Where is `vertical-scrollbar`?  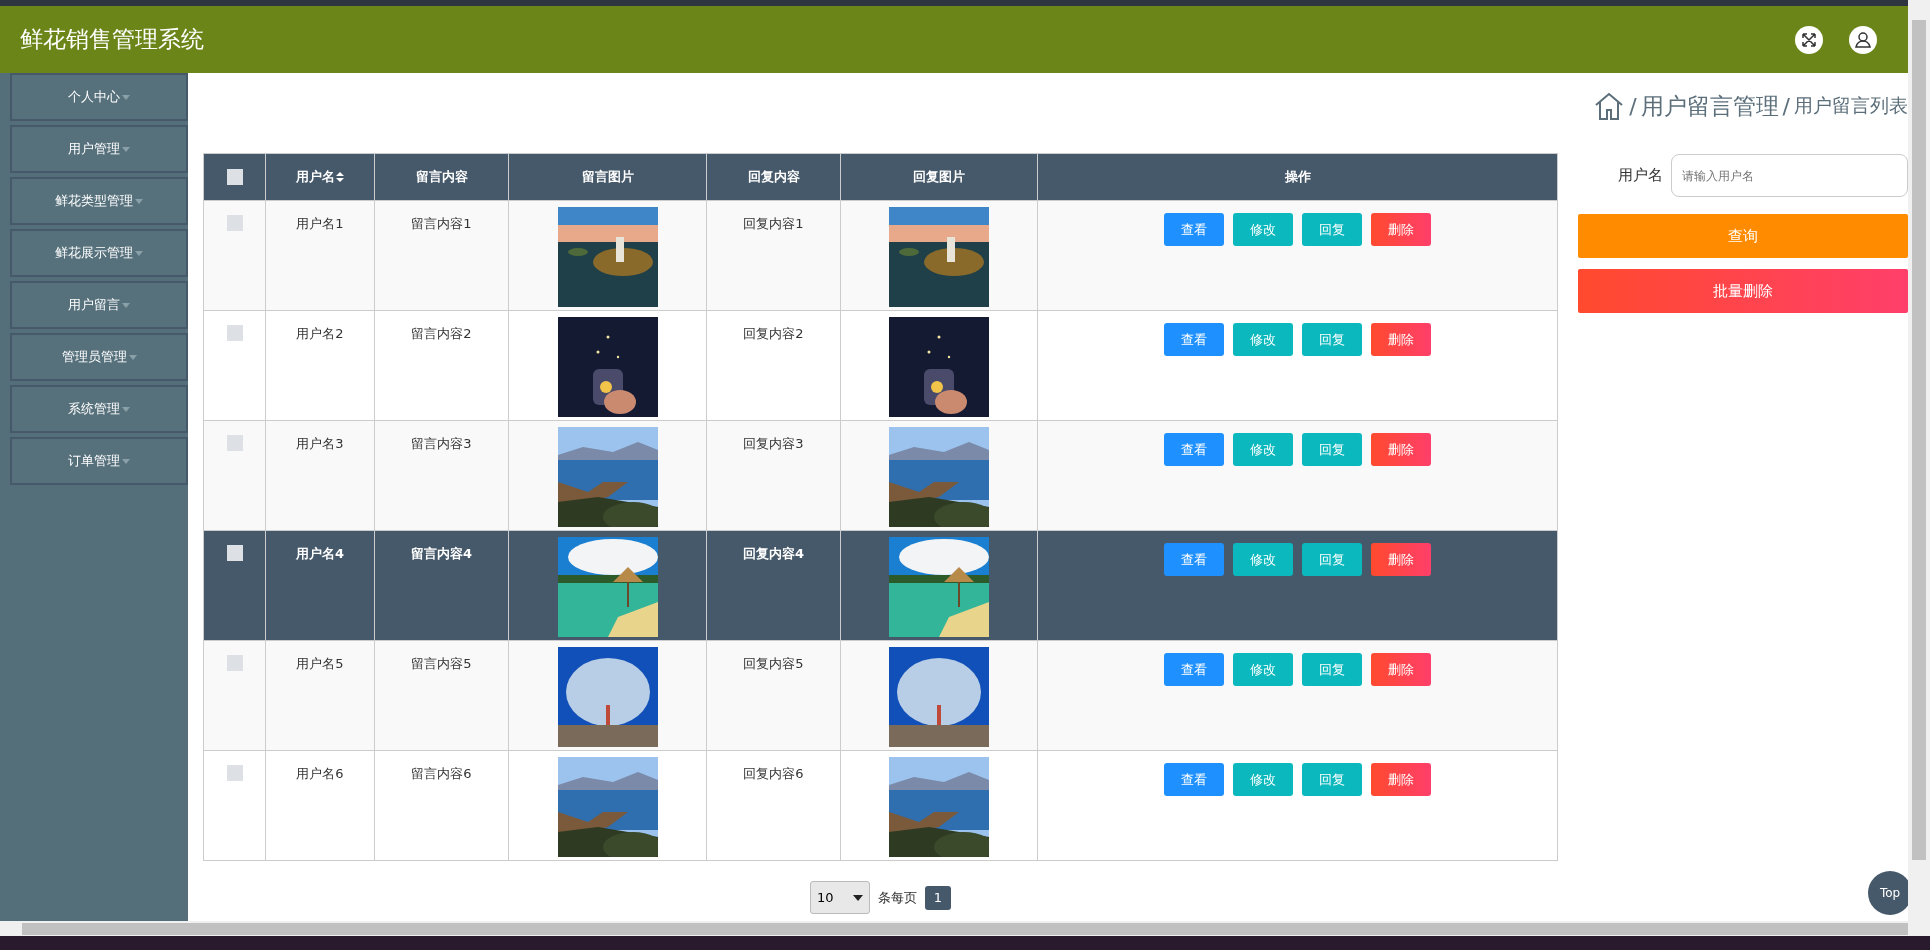
vertical-scrollbar is located at coordinates (1919, 460).